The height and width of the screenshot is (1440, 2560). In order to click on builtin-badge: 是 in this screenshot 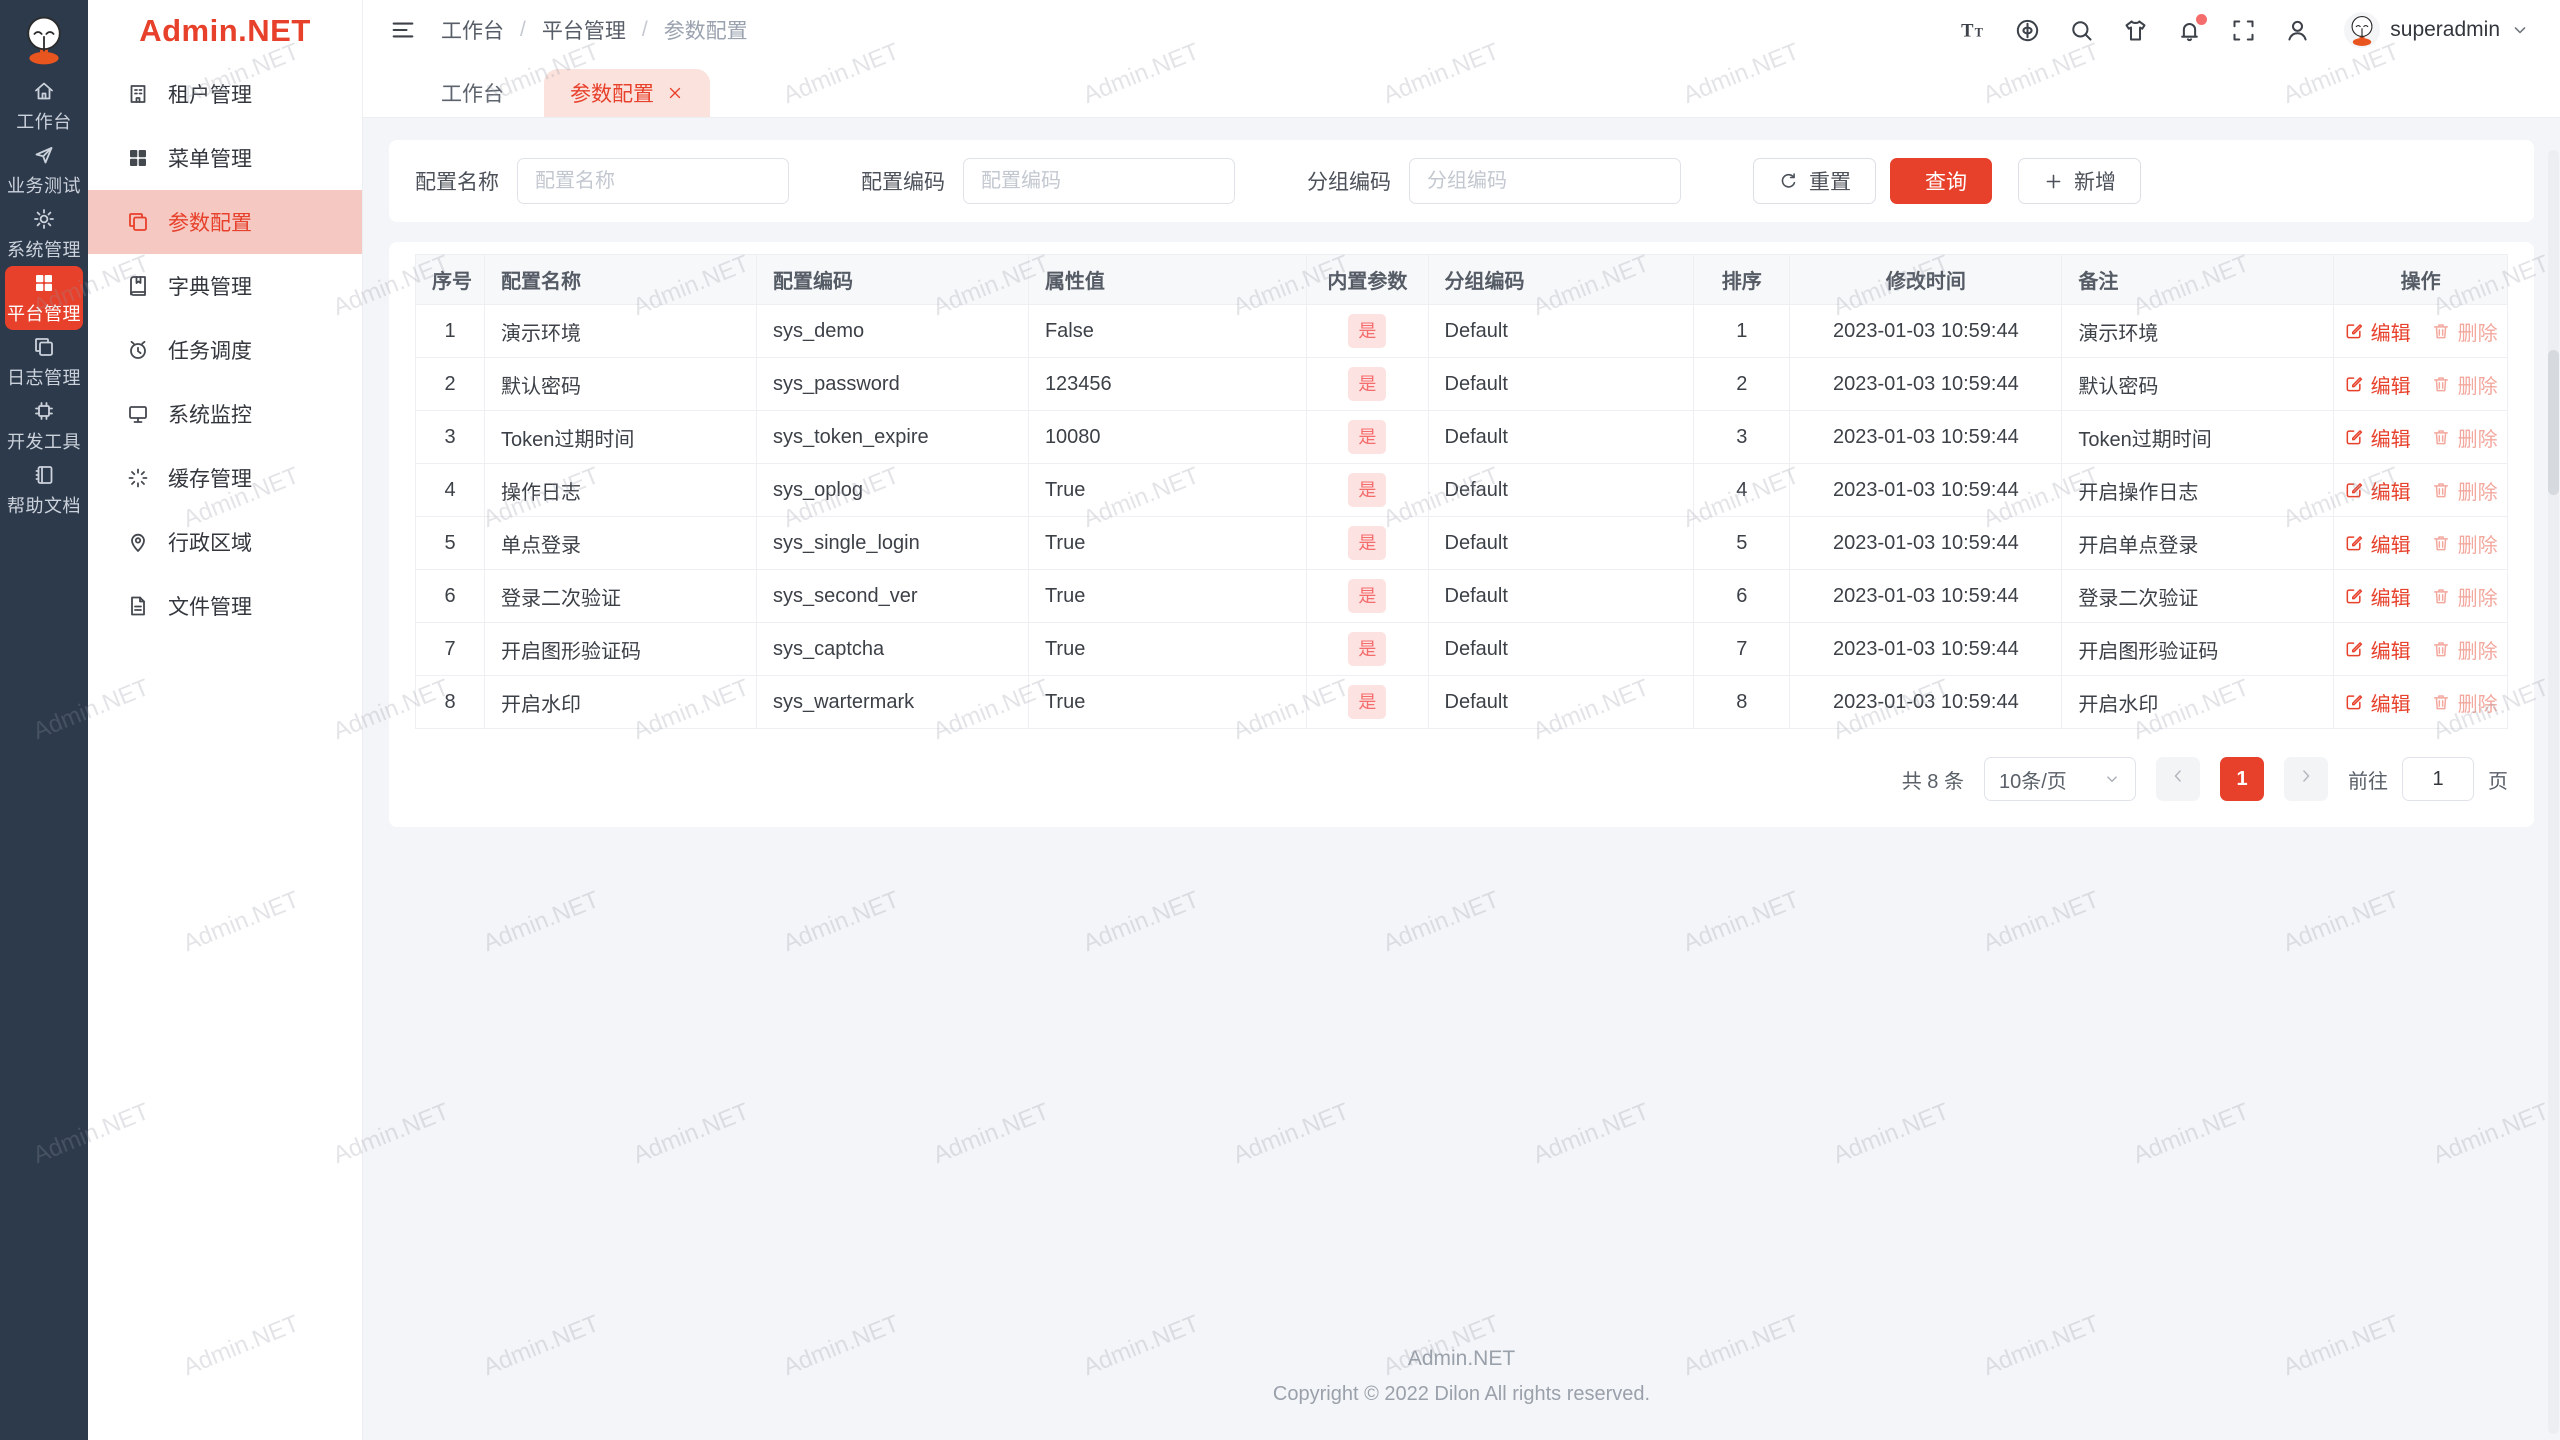, I will do `click(1367, 596)`.